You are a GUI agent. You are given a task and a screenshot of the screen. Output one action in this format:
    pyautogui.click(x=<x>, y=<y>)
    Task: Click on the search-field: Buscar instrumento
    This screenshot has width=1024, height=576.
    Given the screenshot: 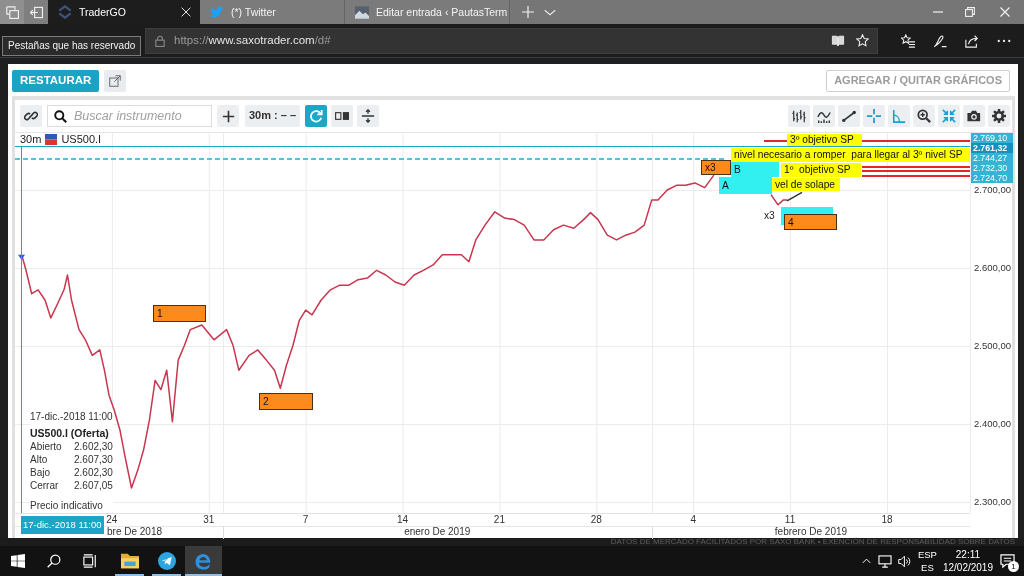 What is the action you would take?
    pyautogui.click(x=129, y=116)
    